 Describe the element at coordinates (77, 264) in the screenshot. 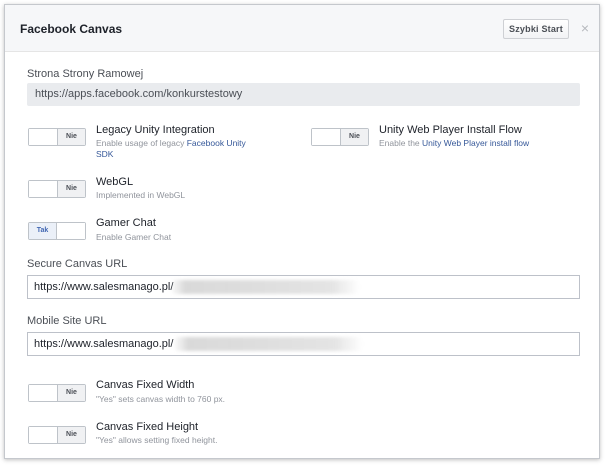

I see `secure-canvas-url-label: Secure Canvas URL` at that location.